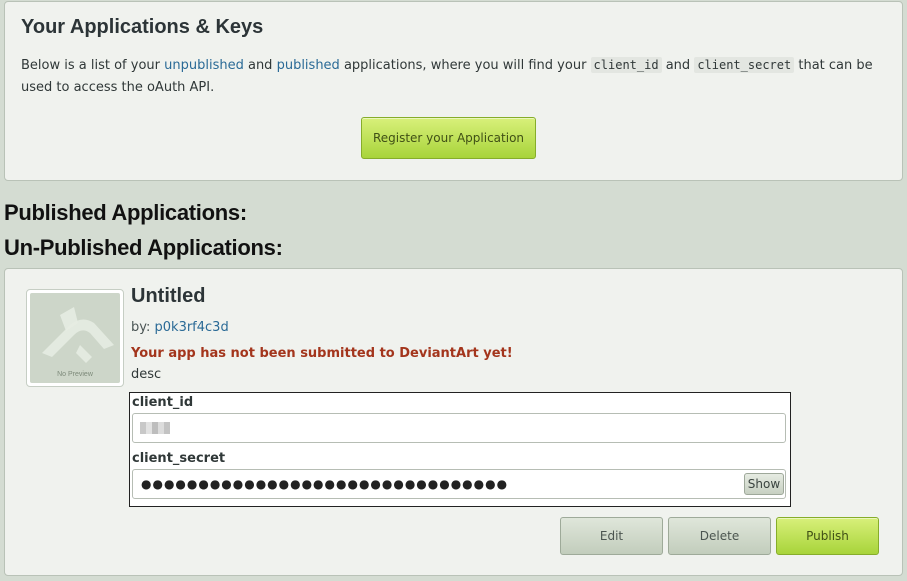  Describe the element at coordinates (143, 247) in the screenshot. I see `unpublished-applications-heading: Un-Published Applications:` at that location.